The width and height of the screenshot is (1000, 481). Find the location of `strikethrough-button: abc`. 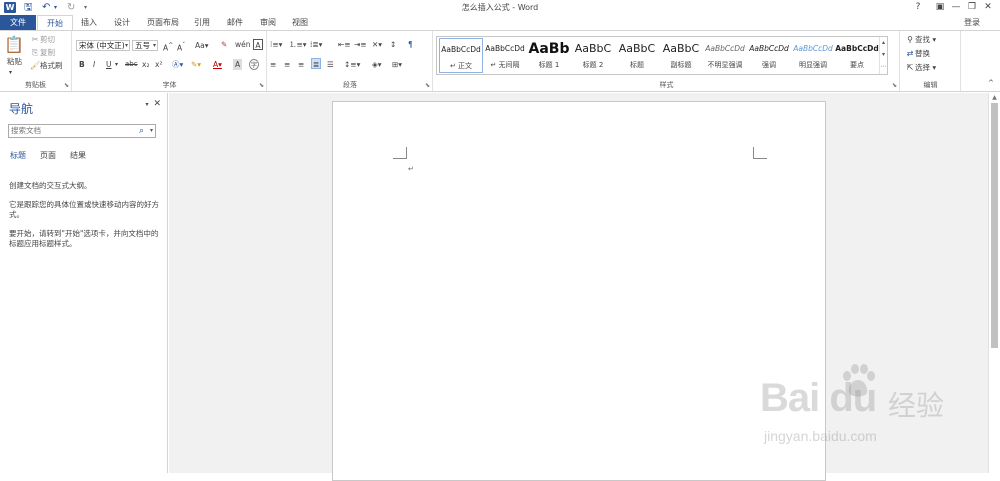

strikethrough-button: abc is located at coordinates (131, 64).